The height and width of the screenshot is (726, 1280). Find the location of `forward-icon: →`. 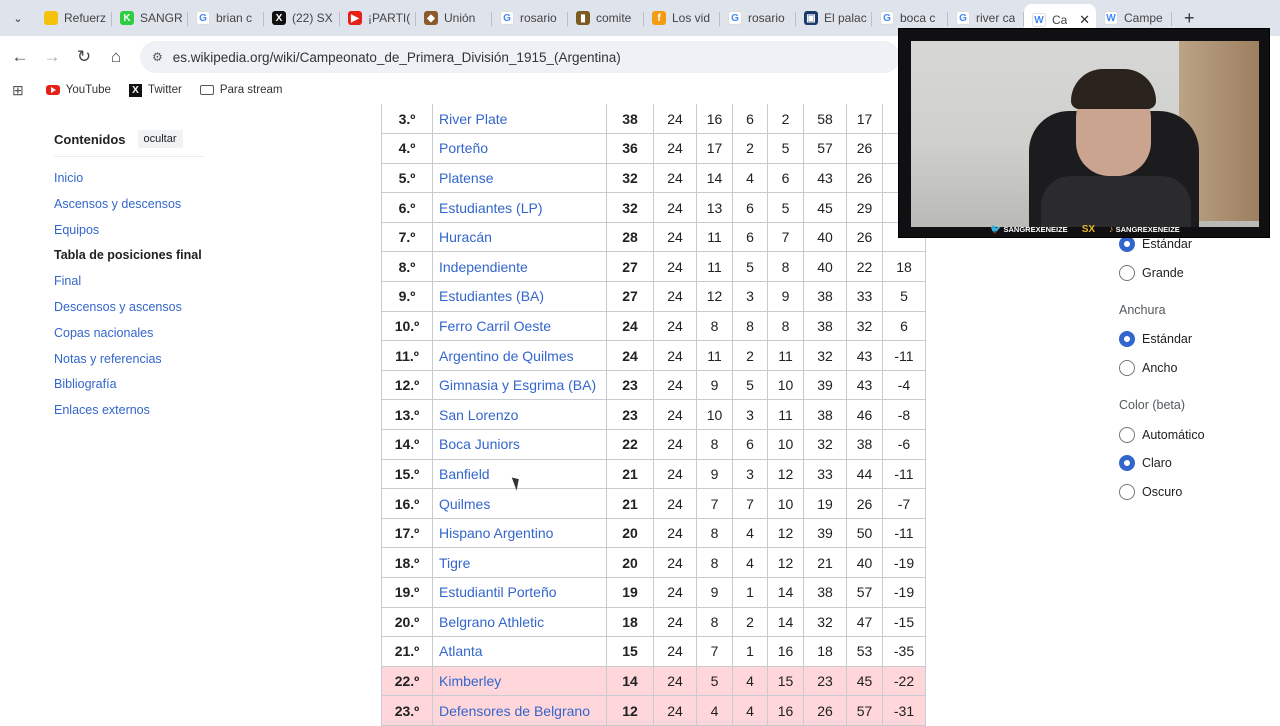

forward-icon: → is located at coordinates (52, 57).